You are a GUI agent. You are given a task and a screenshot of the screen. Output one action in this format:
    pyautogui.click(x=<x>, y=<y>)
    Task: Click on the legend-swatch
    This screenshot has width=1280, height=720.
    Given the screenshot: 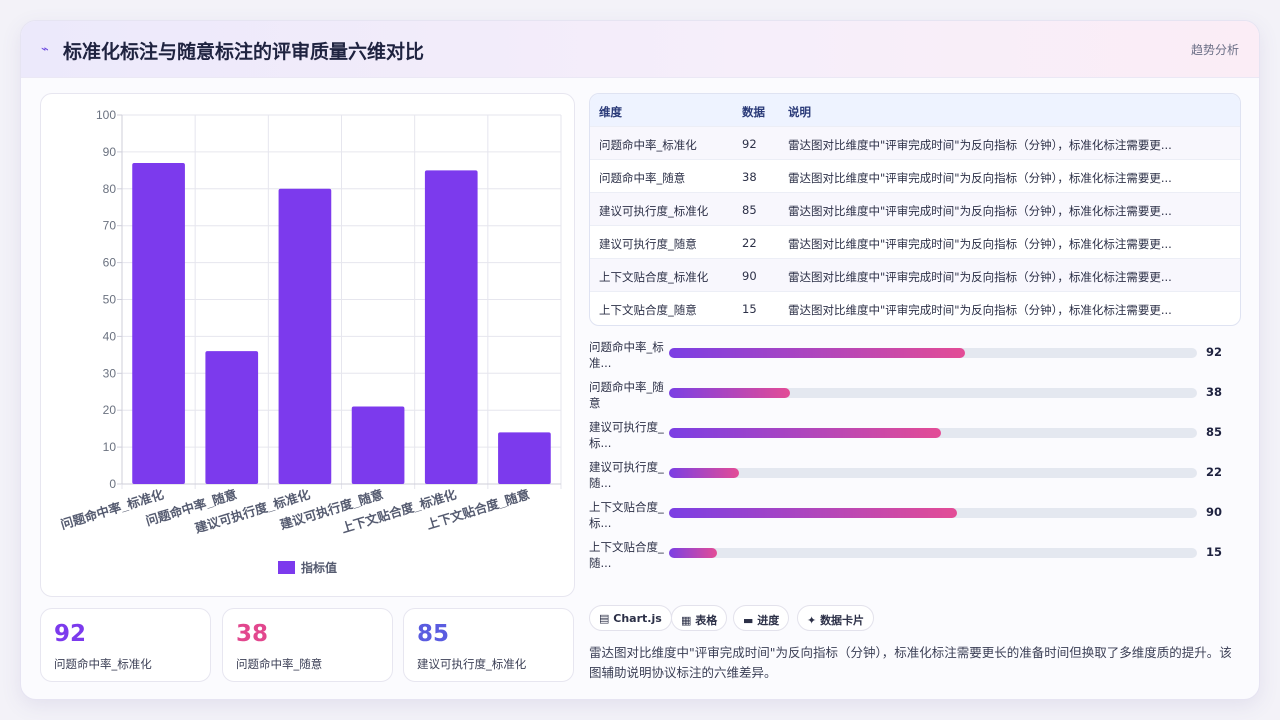 What is the action you would take?
    pyautogui.click(x=286, y=567)
    